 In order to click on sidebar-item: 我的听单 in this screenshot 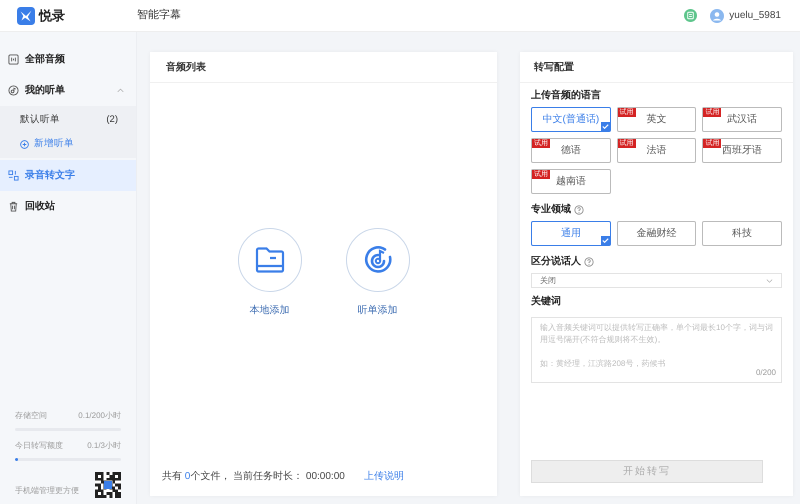, I will do `click(68, 90)`.